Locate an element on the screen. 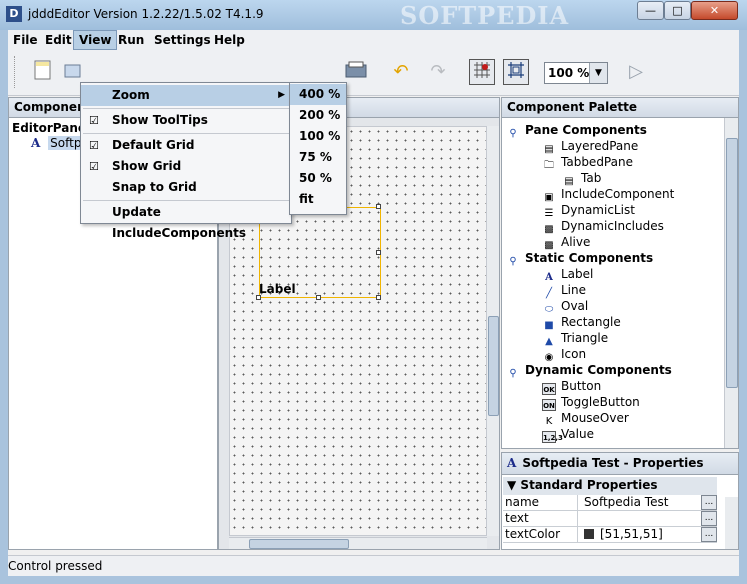  properties-section: ▼ Standard Properties is located at coordinates (610, 486).